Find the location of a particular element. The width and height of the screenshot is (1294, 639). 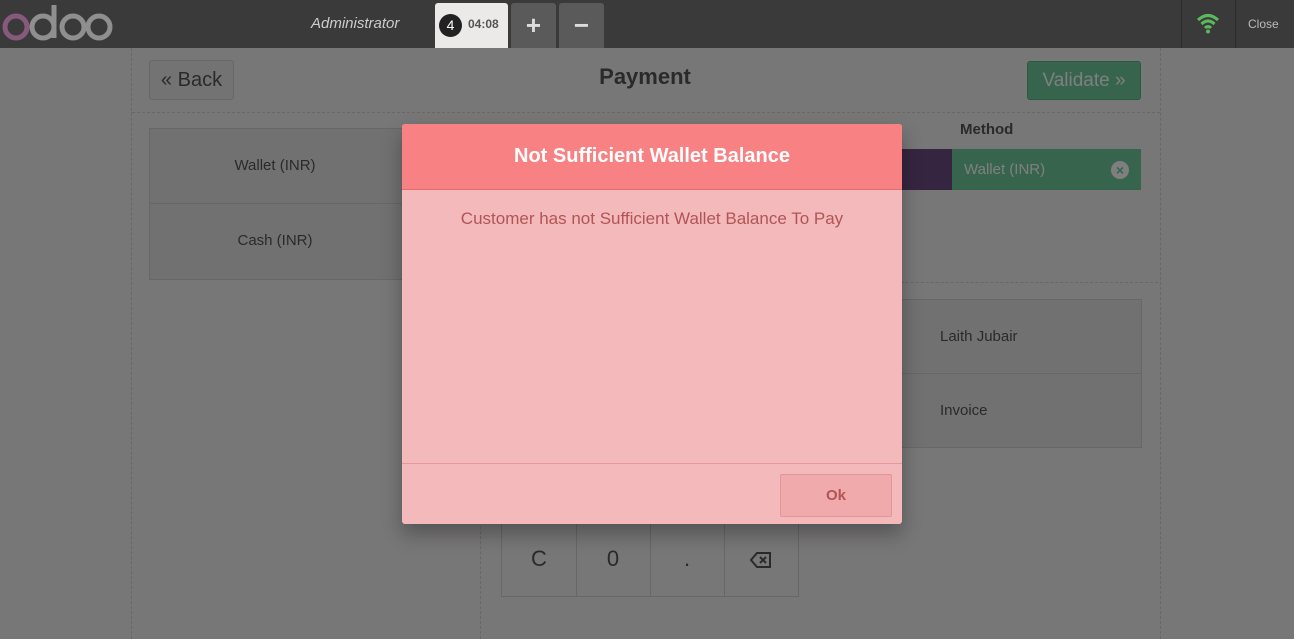

wifi-icon is located at coordinates (1208, 24).